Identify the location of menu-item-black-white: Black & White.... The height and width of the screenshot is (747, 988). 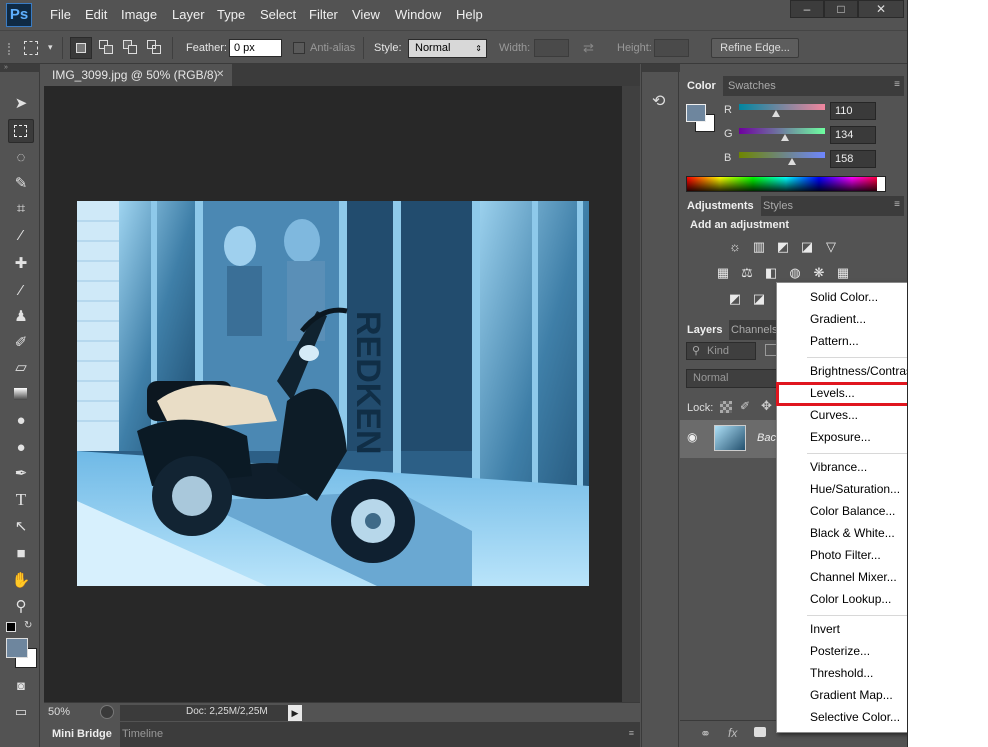
(852, 533).